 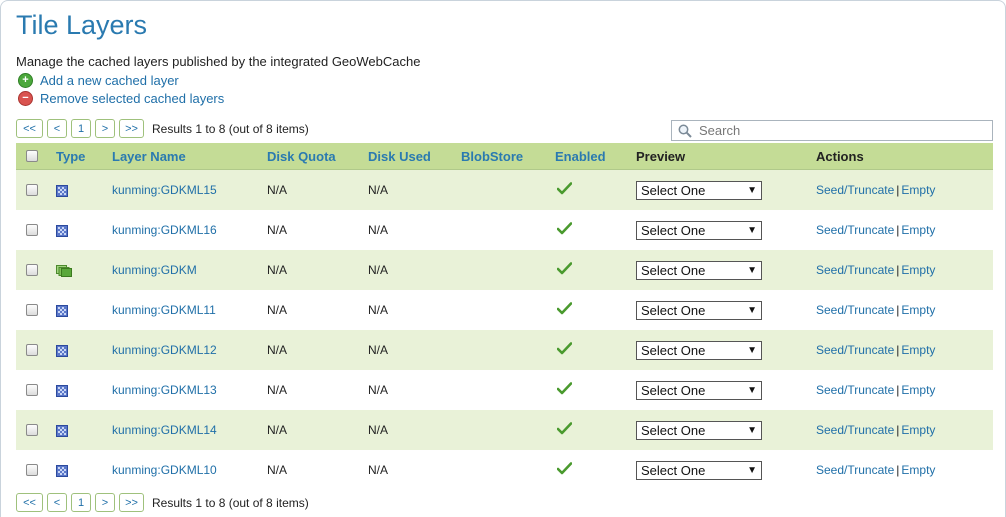 I want to click on col-header-disk-quota: Disk Quota, so click(x=317, y=156).